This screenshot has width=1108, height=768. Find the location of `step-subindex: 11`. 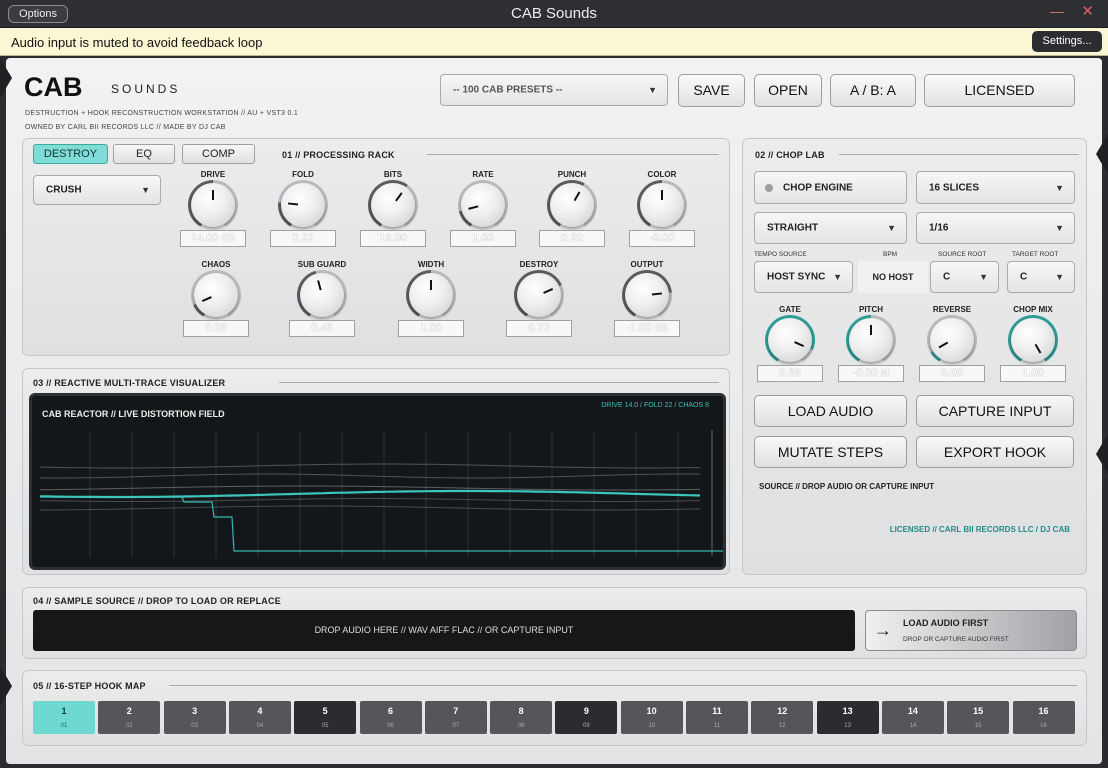

step-subindex: 11 is located at coordinates (717, 726).